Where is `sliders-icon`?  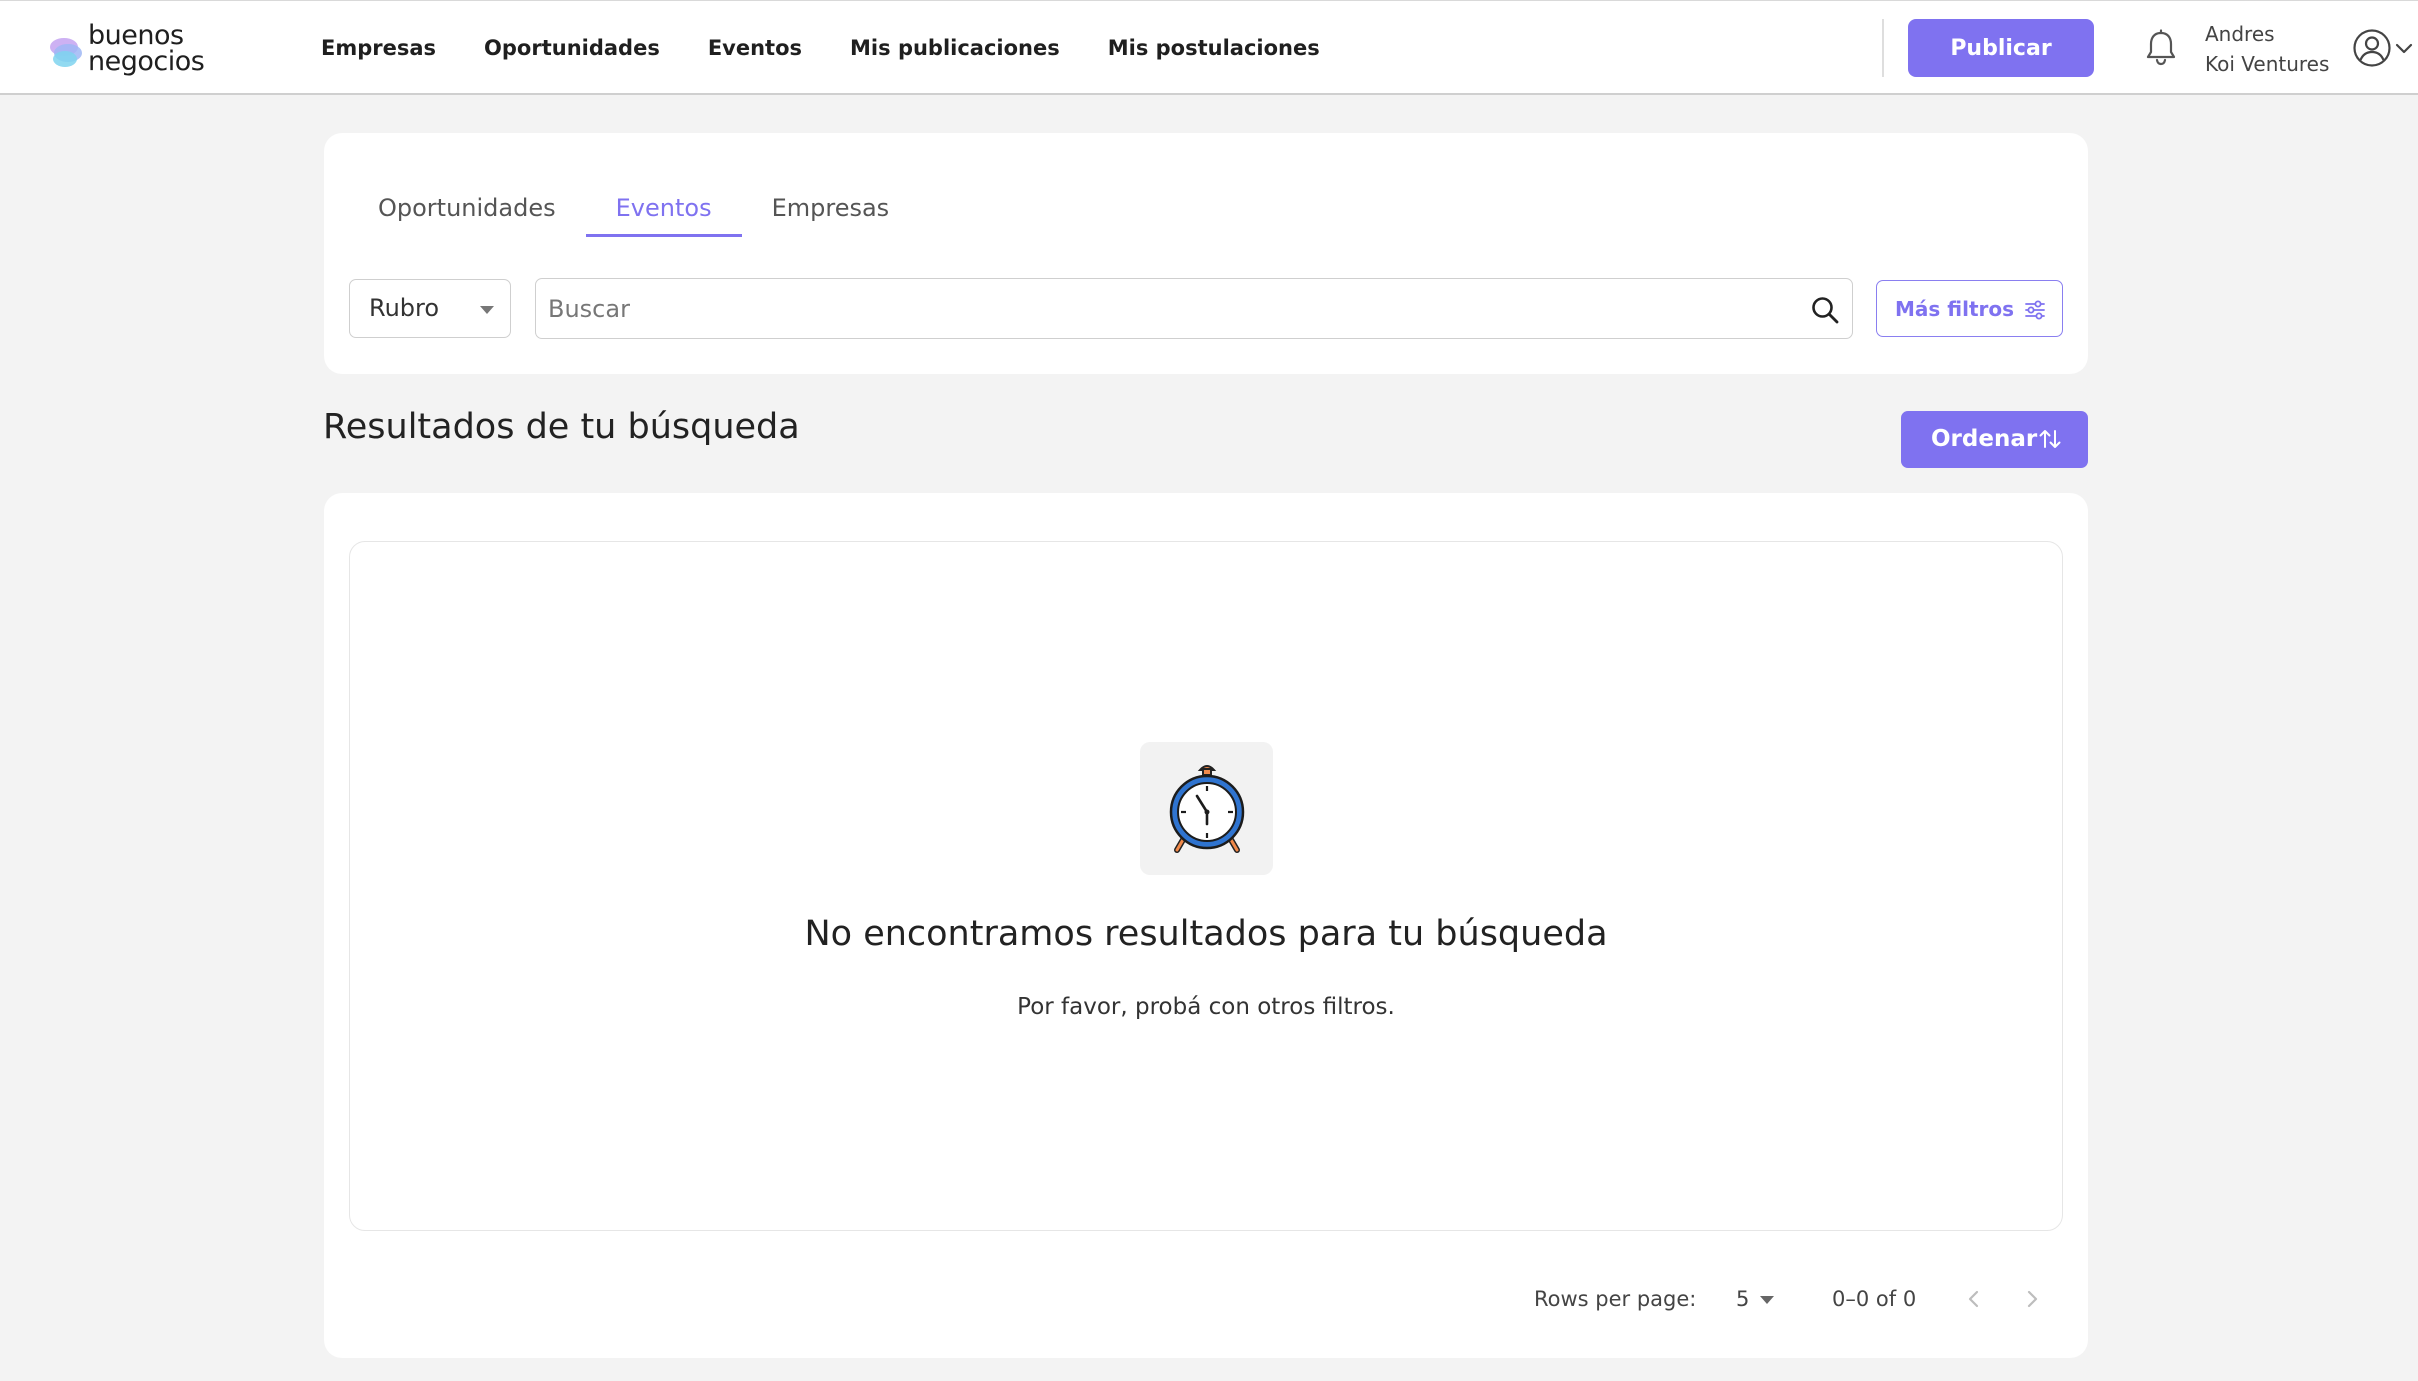
sliders-icon is located at coordinates (2035, 310).